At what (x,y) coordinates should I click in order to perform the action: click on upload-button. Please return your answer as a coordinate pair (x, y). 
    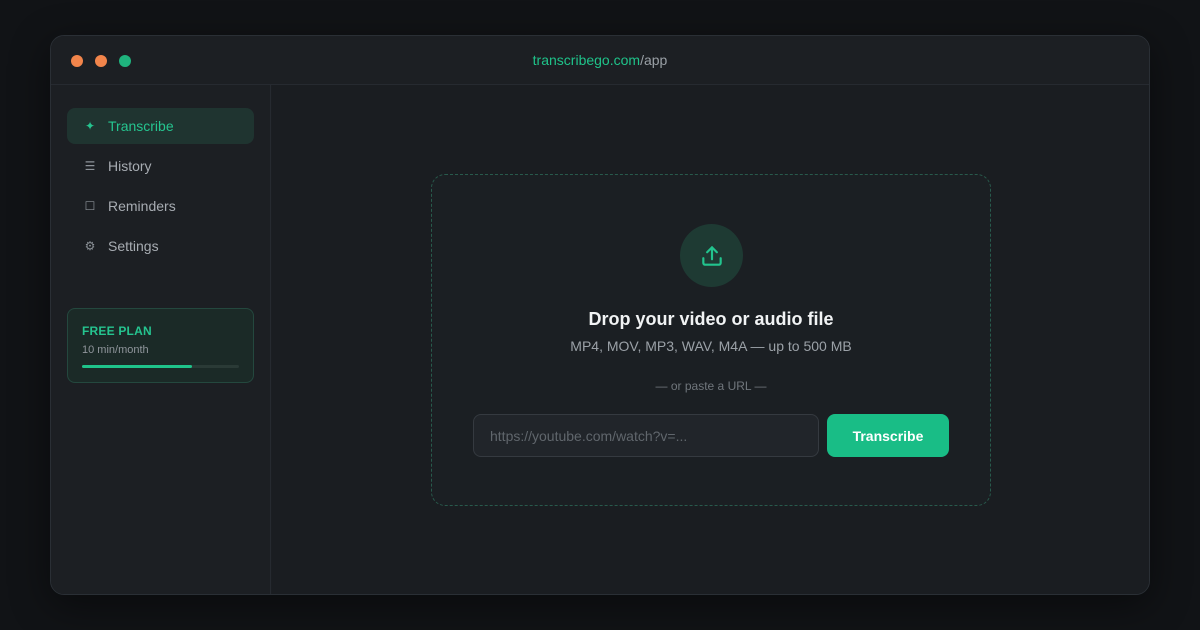
    Looking at the image, I should click on (711, 255).